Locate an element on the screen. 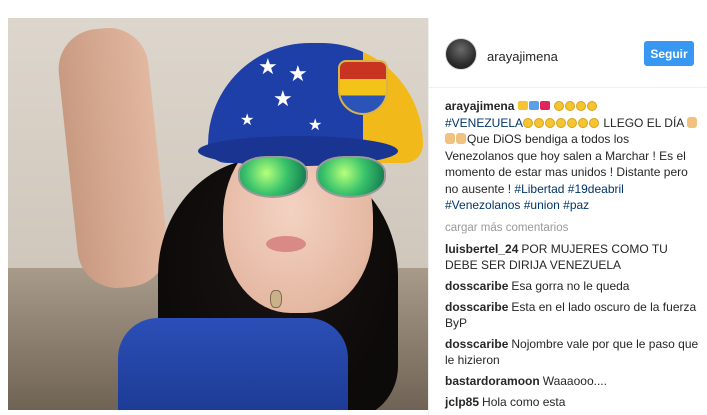 This screenshot has width=707, height=415. comment-author: jclp85 is located at coordinates (462, 402).